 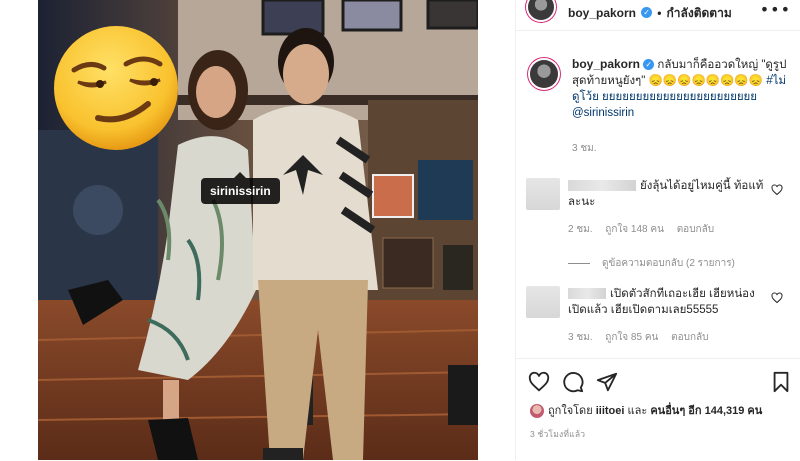 What do you see at coordinates (603, 113) in the screenshot?
I see `caption-mention: @sirinissirin` at bounding box center [603, 113].